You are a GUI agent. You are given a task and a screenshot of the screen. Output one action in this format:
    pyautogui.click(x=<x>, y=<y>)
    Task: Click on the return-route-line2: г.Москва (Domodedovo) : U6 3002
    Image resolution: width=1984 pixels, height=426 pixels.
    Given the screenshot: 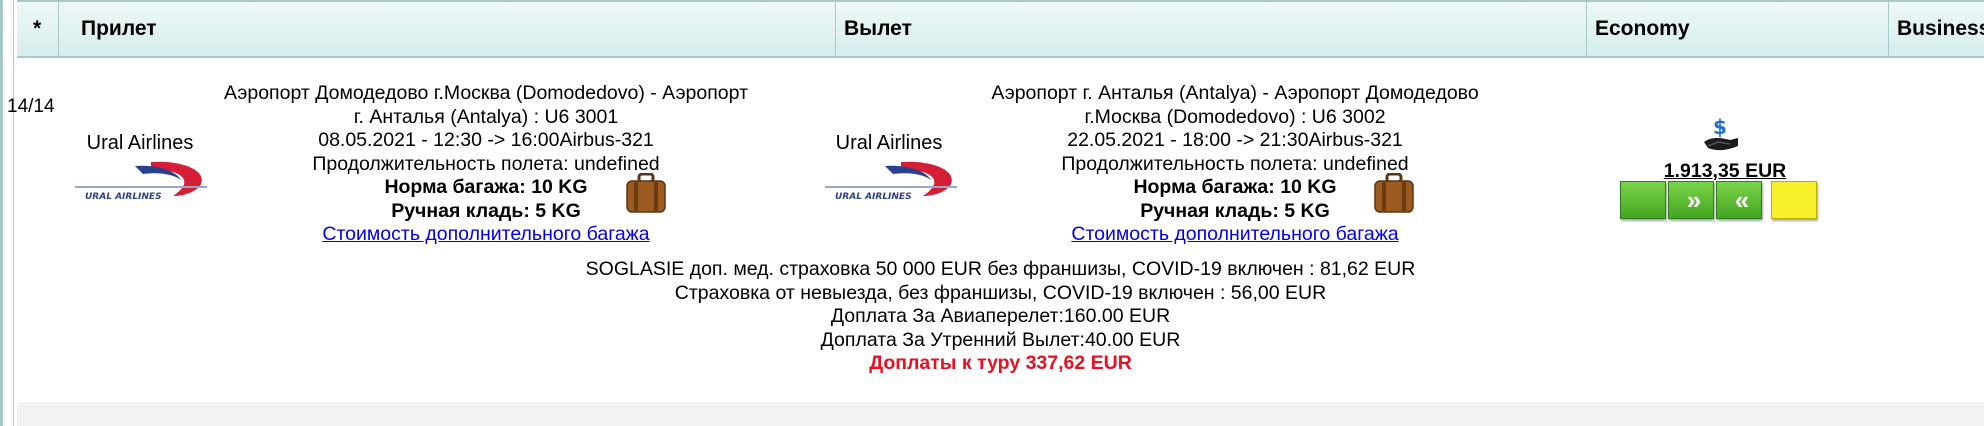 What is the action you would take?
    pyautogui.click(x=1235, y=116)
    